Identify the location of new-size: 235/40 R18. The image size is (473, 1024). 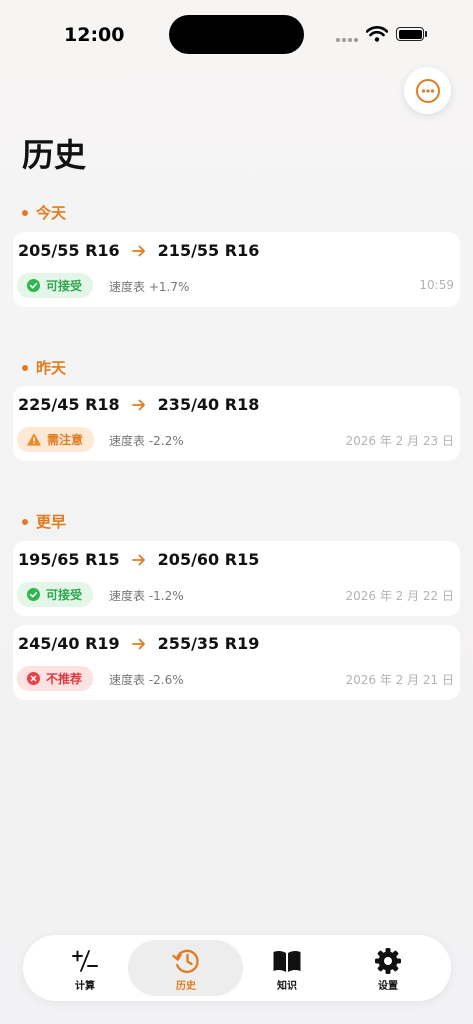
(208, 404).